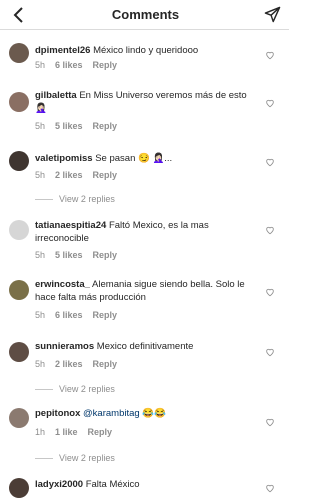 This screenshot has width=320, height=500. What do you see at coordinates (112, 484) in the screenshot?
I see `comment-body: Falta México` at bounding box center [112, 484].